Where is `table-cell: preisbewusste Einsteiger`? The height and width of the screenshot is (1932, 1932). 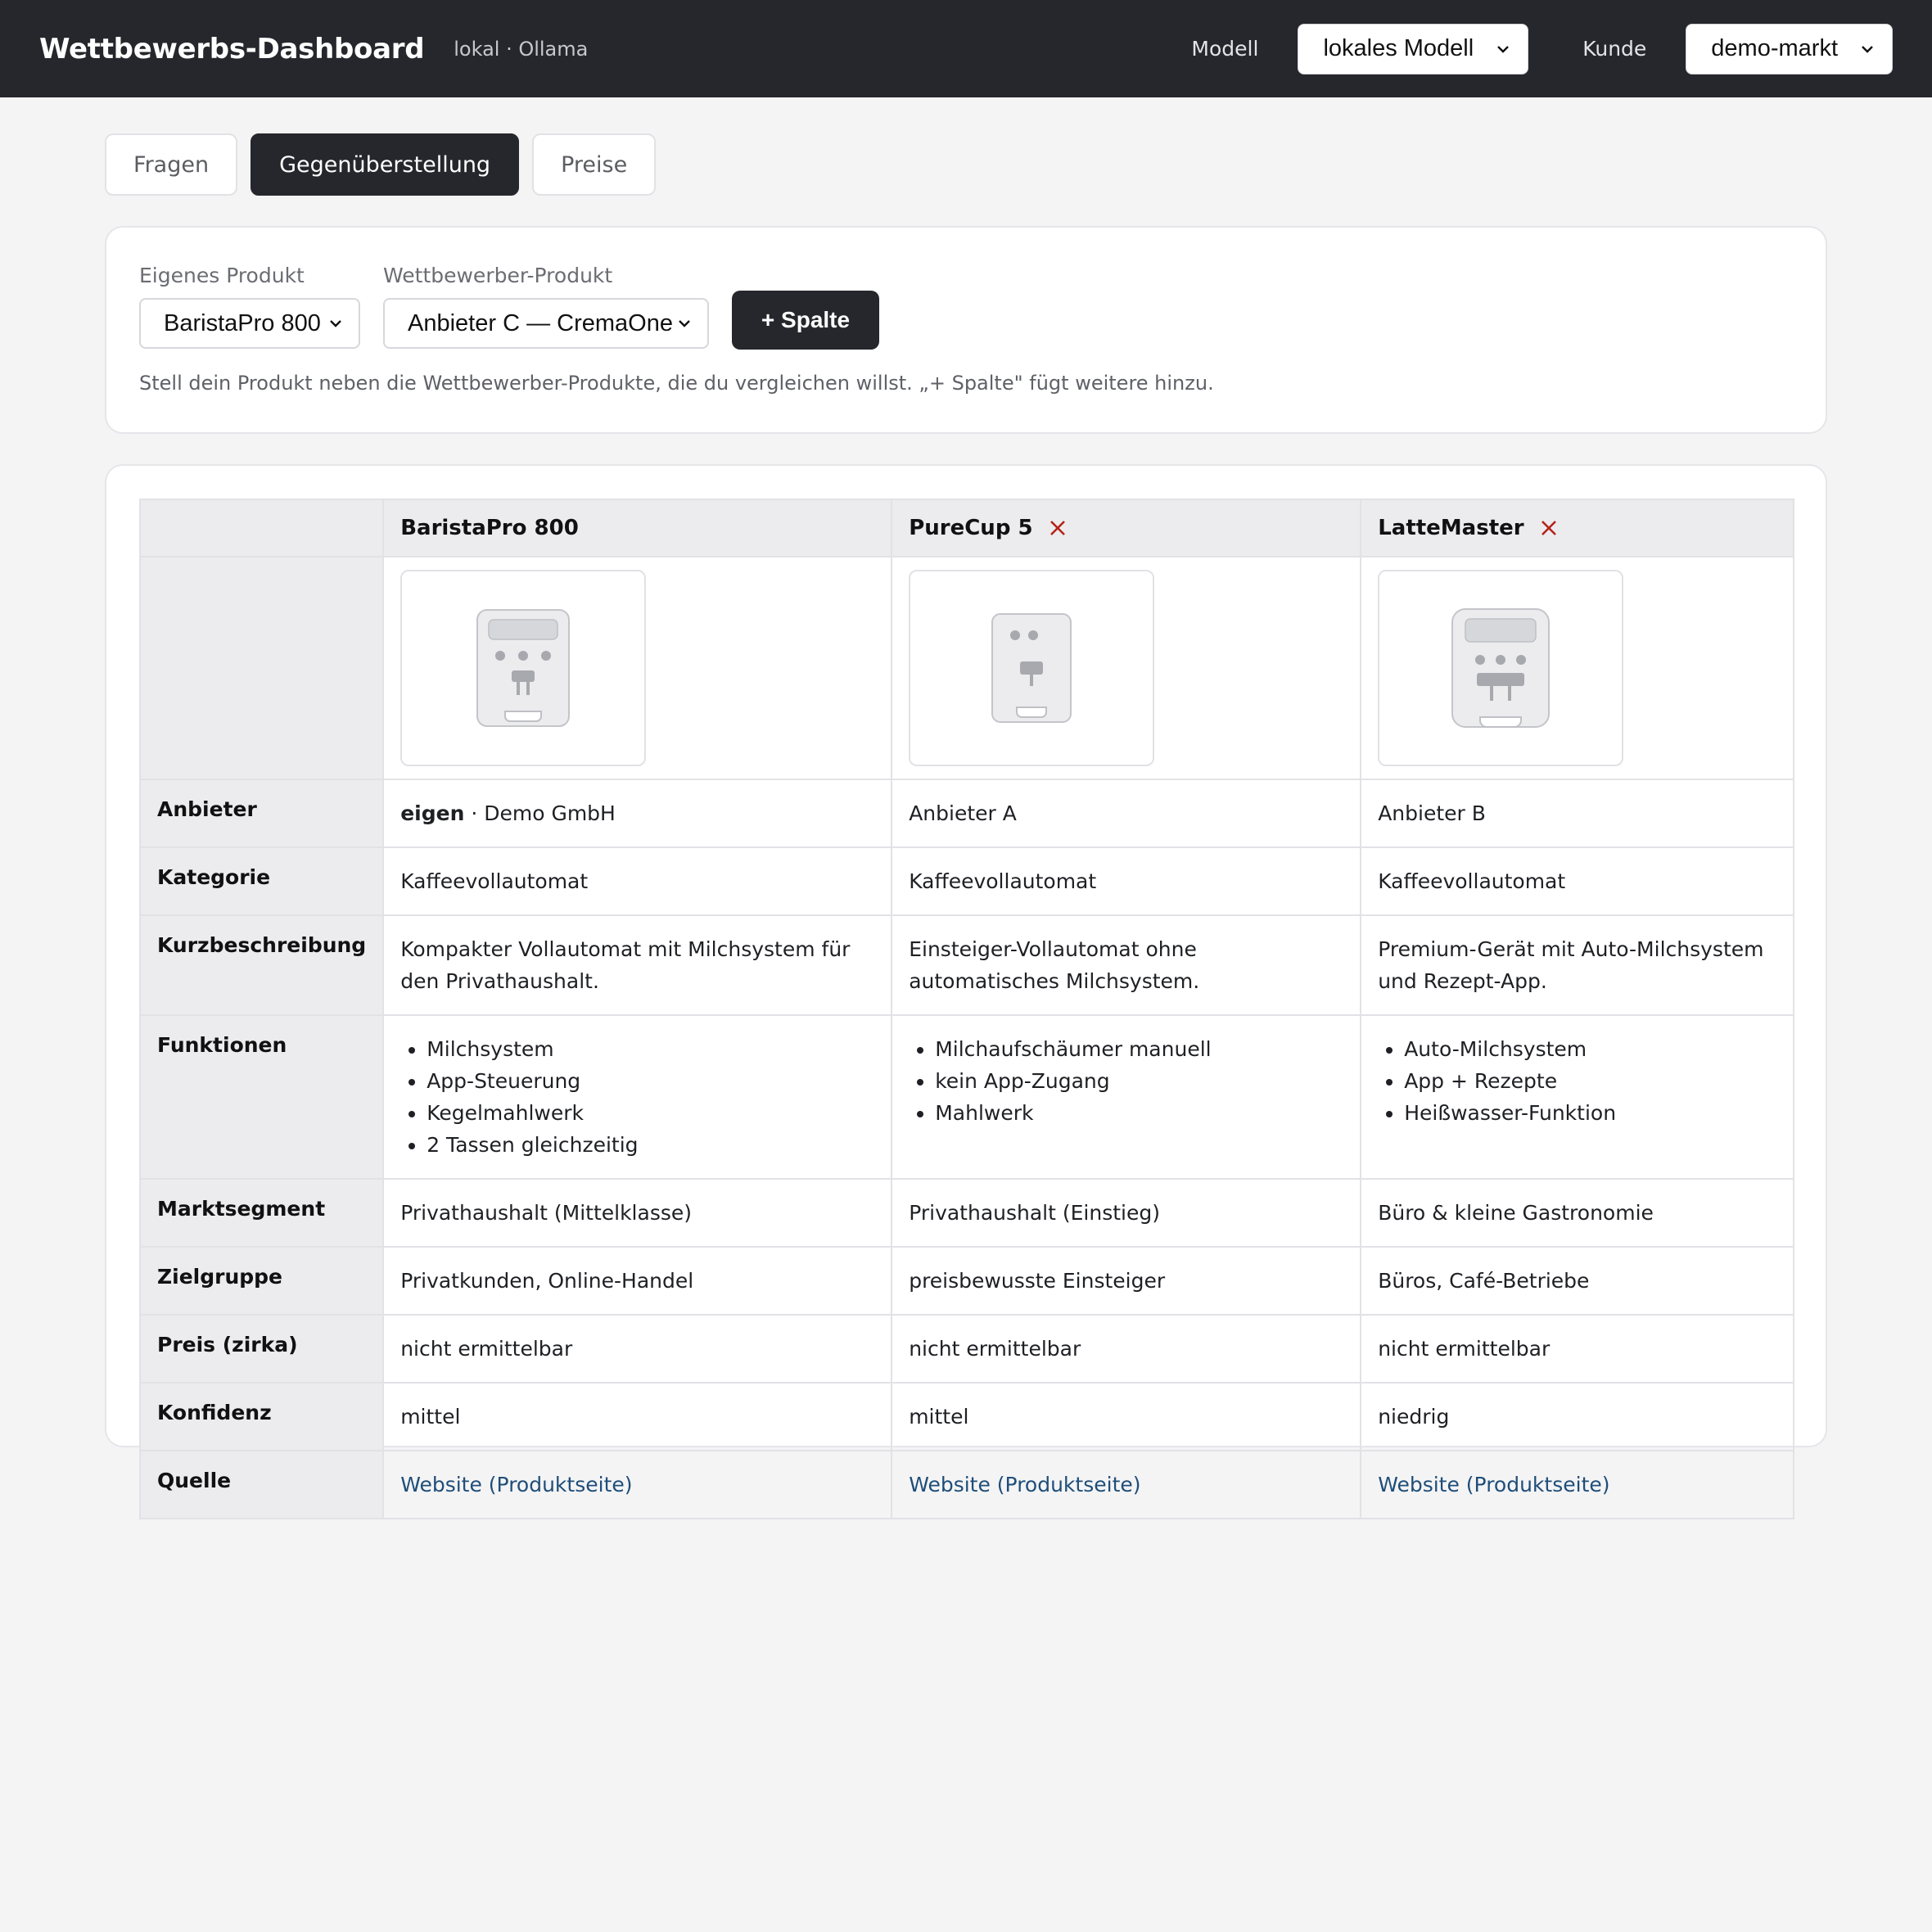 table-cell: preisbewusste Einsteiger is located at coordinates (1126, 1281).